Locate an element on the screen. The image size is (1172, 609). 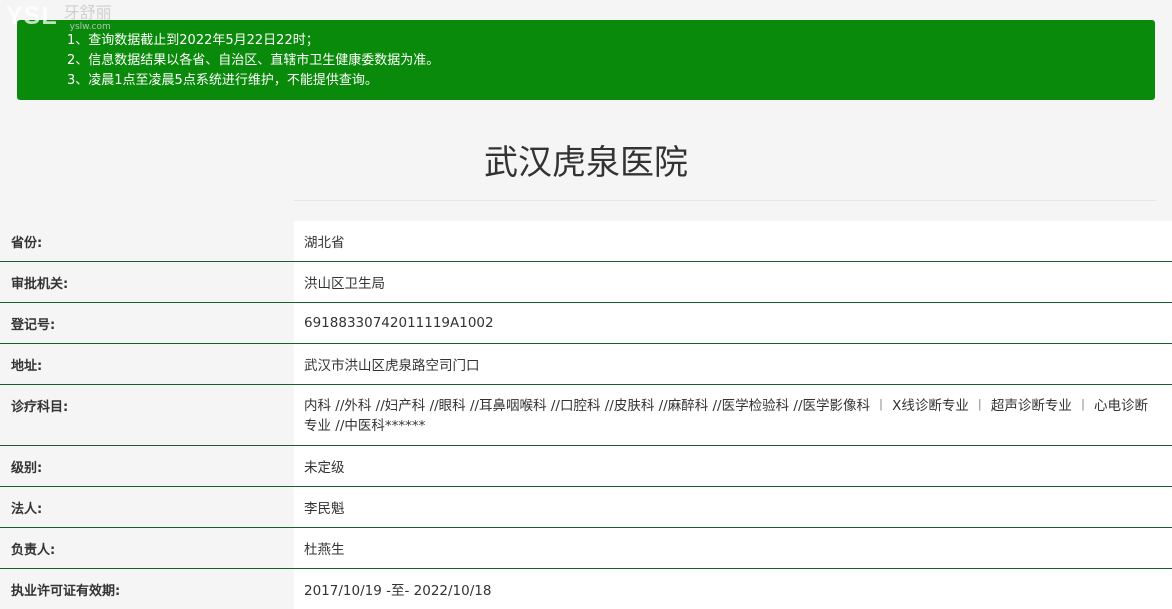
info-row-province: 省份: 湖北省 is located at coordinates (586, 241).